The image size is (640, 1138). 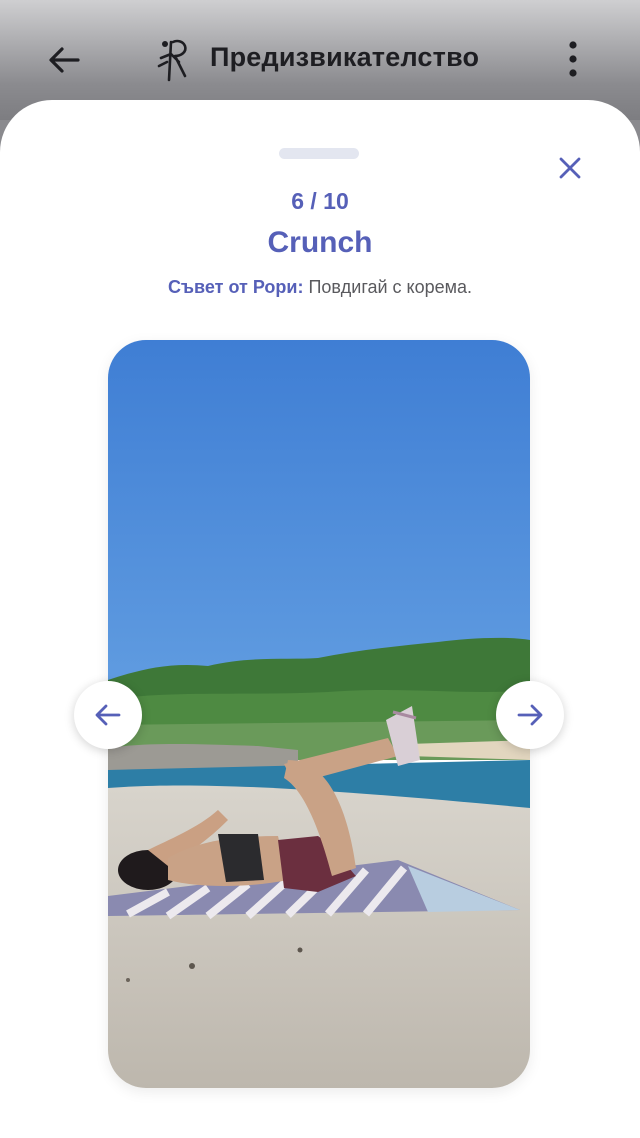 I want to click on coach-tip: Съвет от Рори: Повдигай с корема., so click(x=320, y=287).